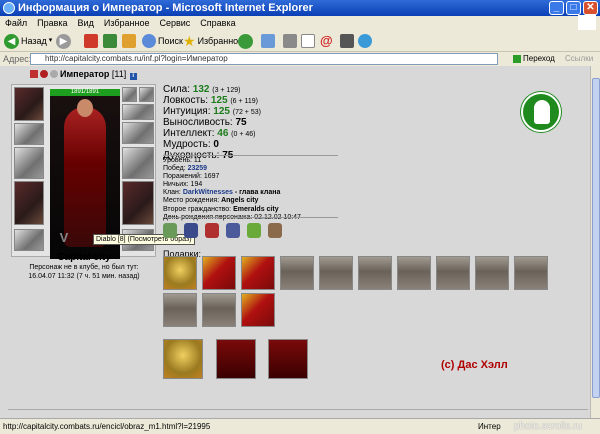  I want to click on back-button: ◀ Назад ▾, so click(28, 41).